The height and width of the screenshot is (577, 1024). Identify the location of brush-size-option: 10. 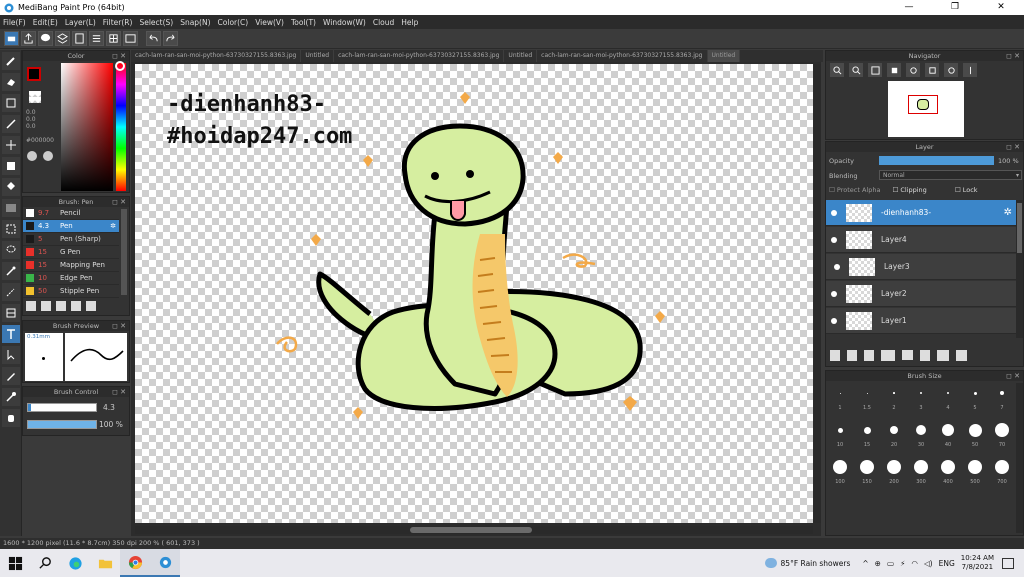
(840, 434).